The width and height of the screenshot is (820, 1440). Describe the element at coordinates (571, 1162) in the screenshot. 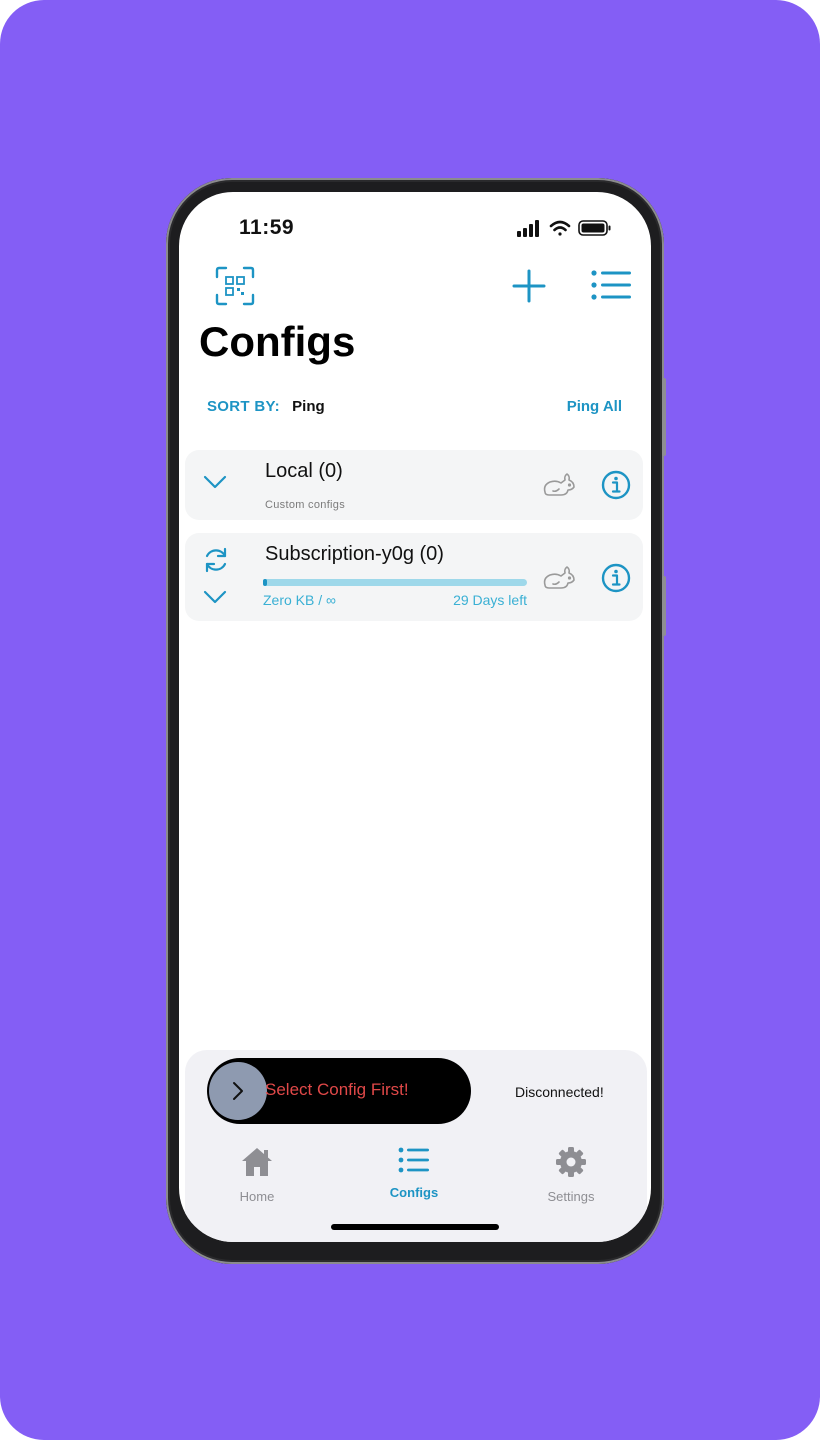

I see `gear-icon` at that location.